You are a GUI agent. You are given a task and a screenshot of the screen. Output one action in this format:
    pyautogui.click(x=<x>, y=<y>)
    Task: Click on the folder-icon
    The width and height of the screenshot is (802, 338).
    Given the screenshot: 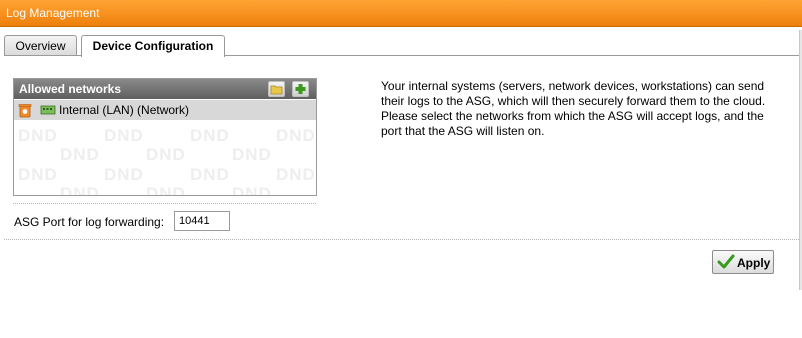 What is the action you would take?
    pyautogui.click(x=276, y=90)
    